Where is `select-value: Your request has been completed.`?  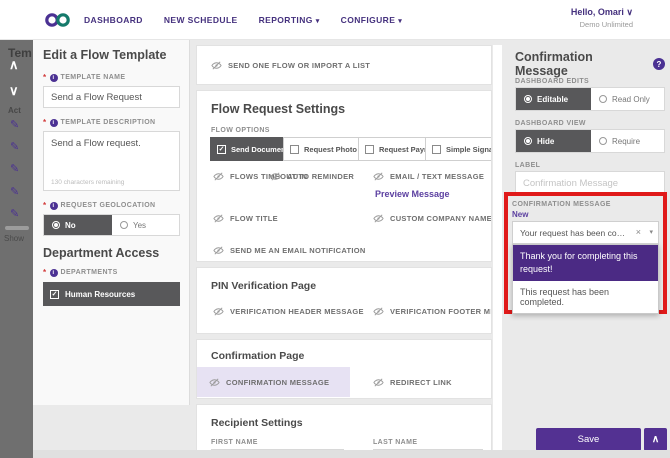
select-value: Your request has been completed. is located at coordinates (574, 232).